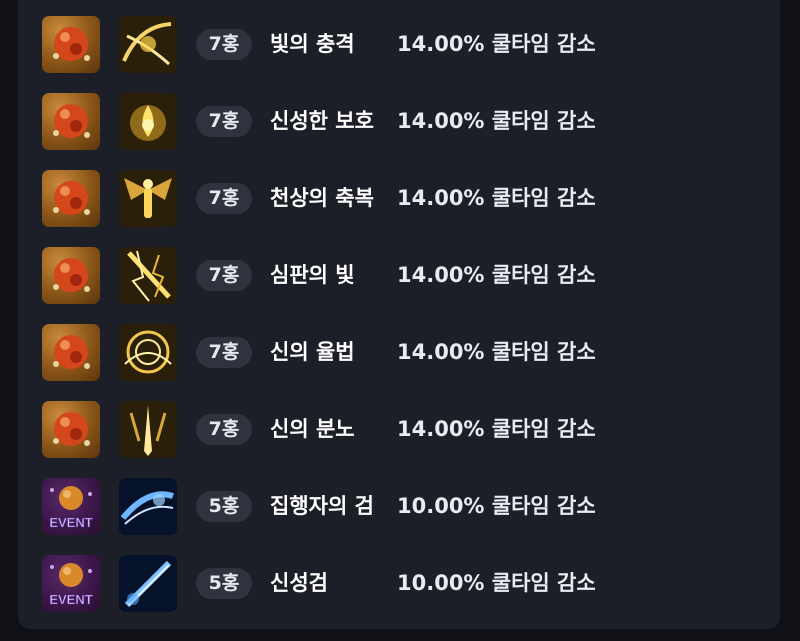 Image resolution: width=800 pixels, height=641 pixels. Describe the element at coordinates (148, 198) in the screenshot. I see `heavenly-blessing-skill-icon` at that location.